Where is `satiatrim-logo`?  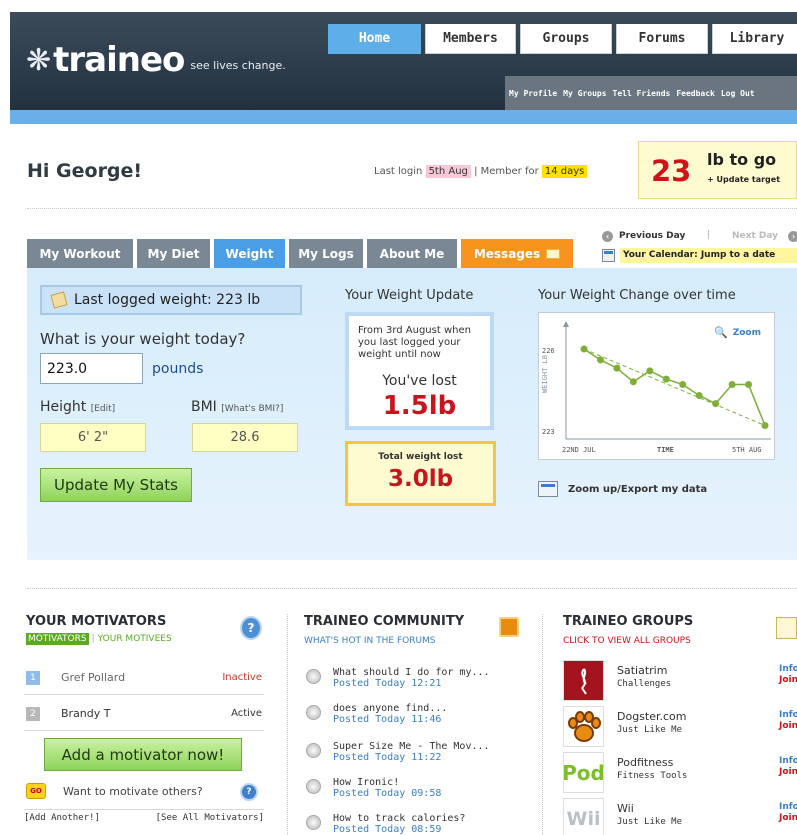
satiatrim-logo is located at coordinates (583, 680).